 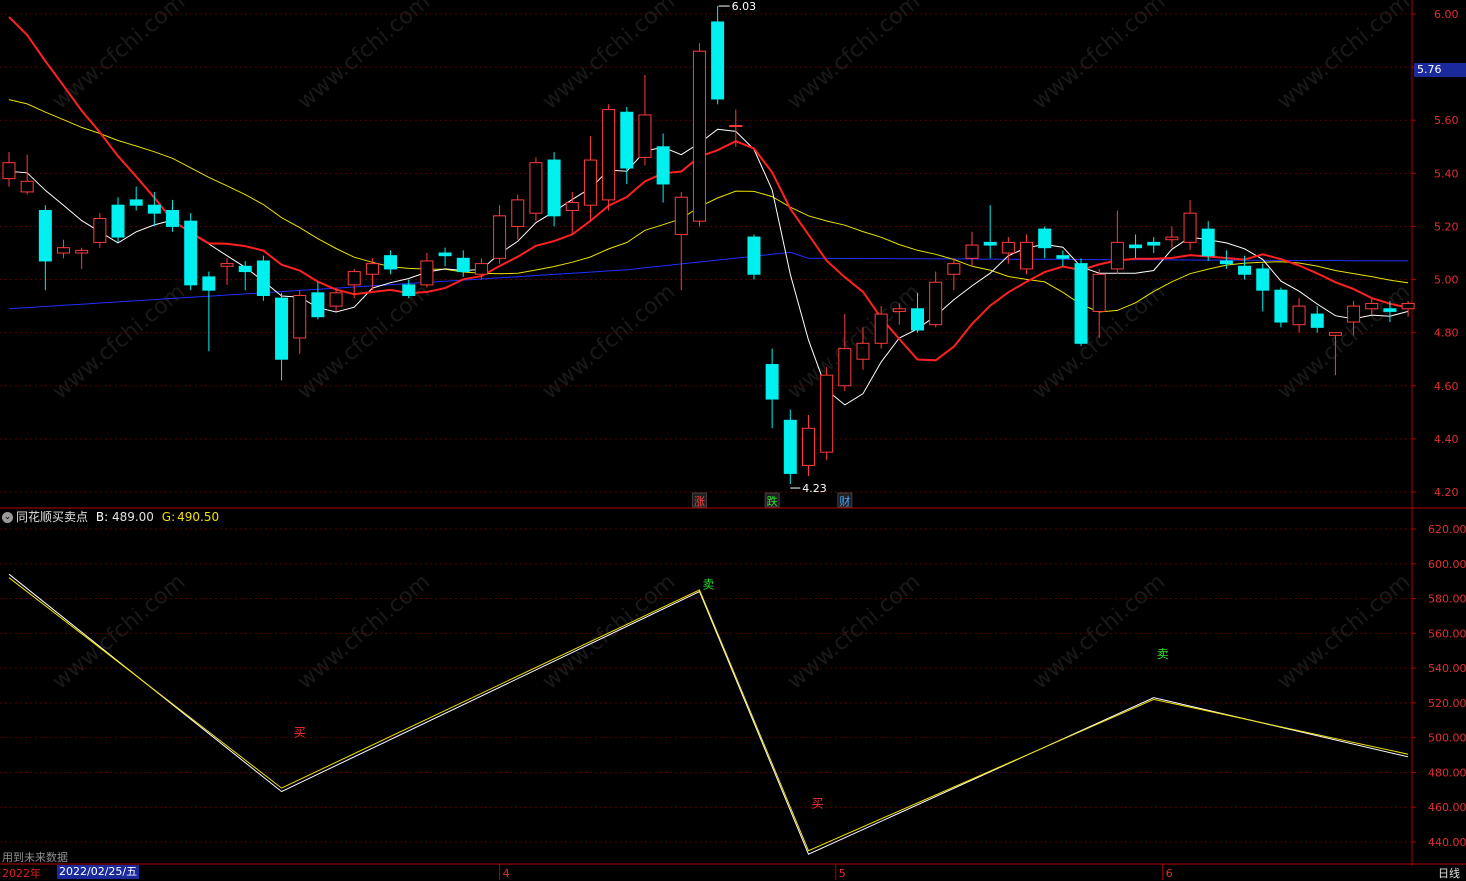 I want to click on indicator-tick-label: 580.00, so click(x=1447, y=599).